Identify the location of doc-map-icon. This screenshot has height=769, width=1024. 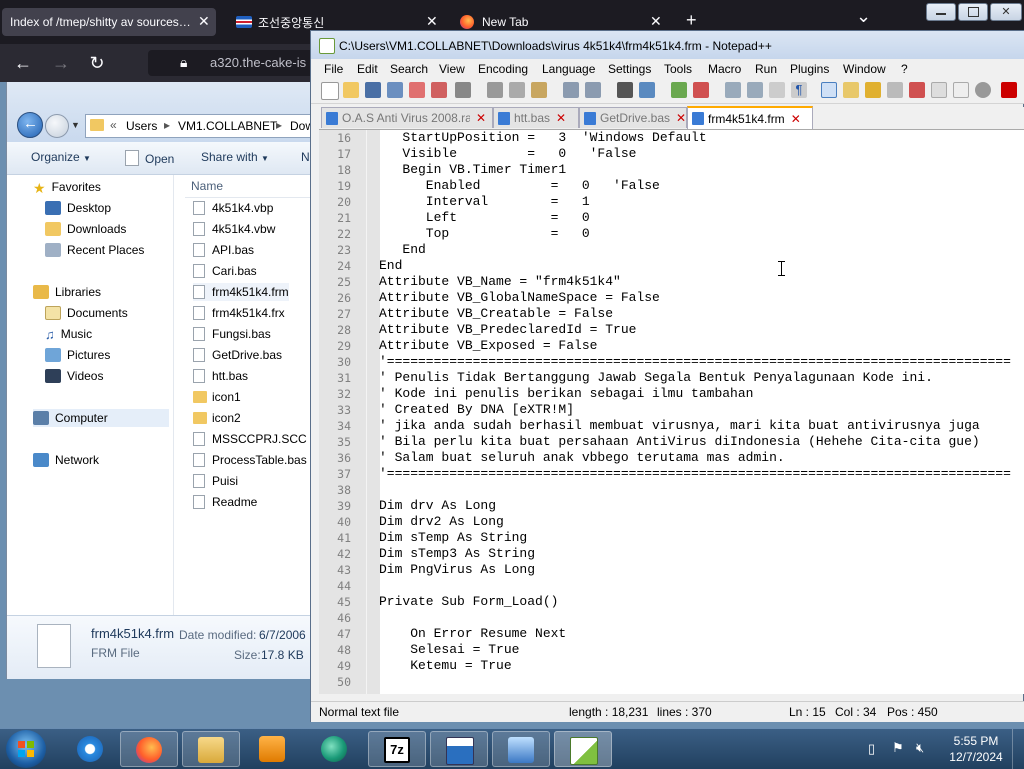
(873, 90).